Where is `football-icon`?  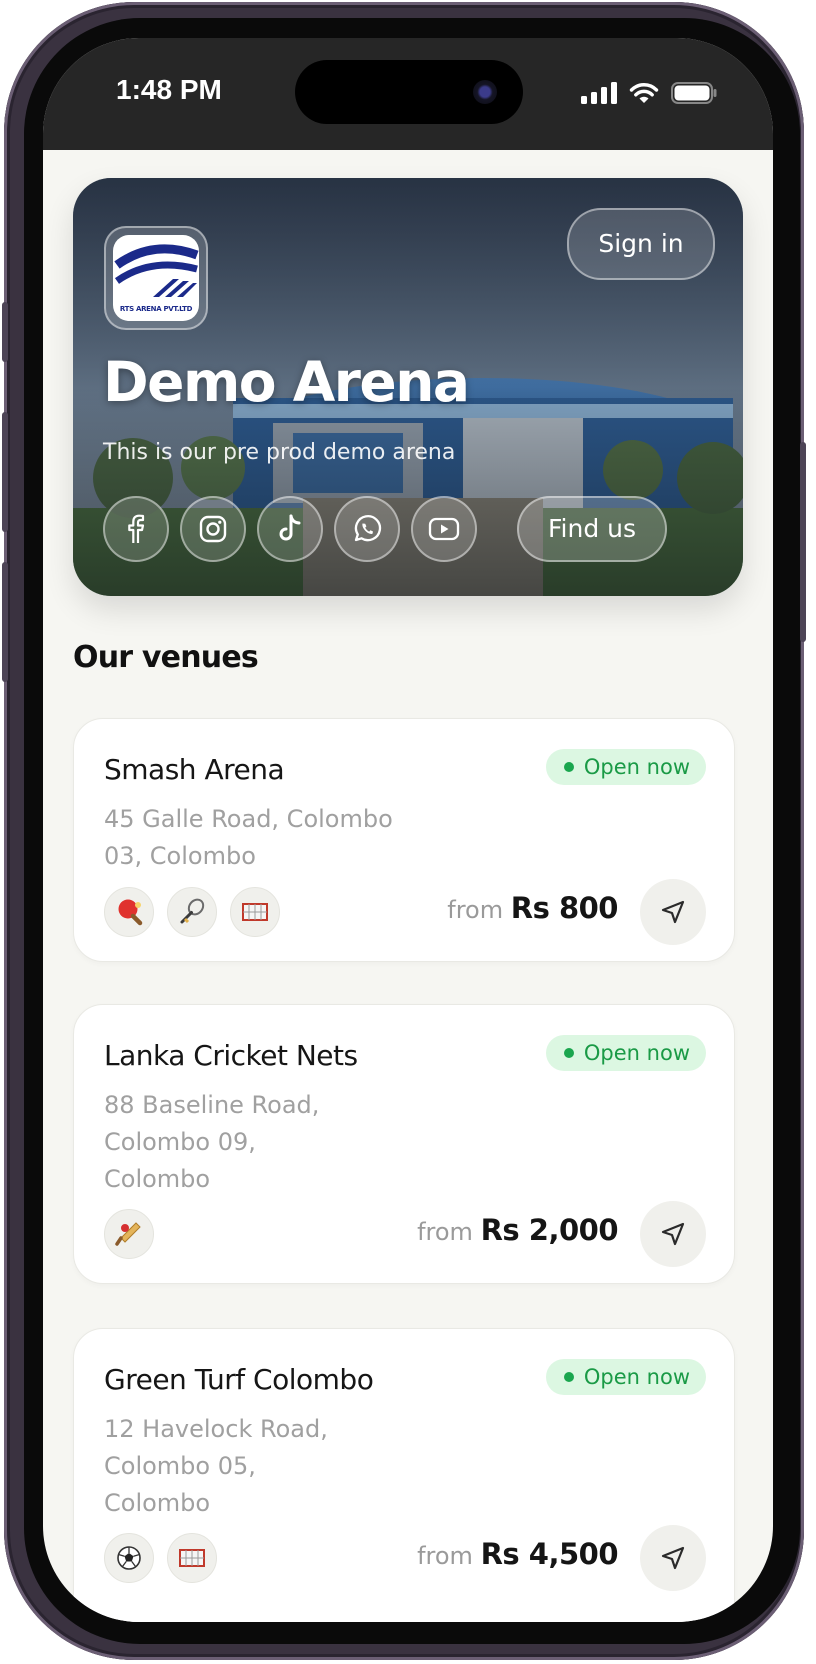
football-icon is located at coordinates (129, 1558).